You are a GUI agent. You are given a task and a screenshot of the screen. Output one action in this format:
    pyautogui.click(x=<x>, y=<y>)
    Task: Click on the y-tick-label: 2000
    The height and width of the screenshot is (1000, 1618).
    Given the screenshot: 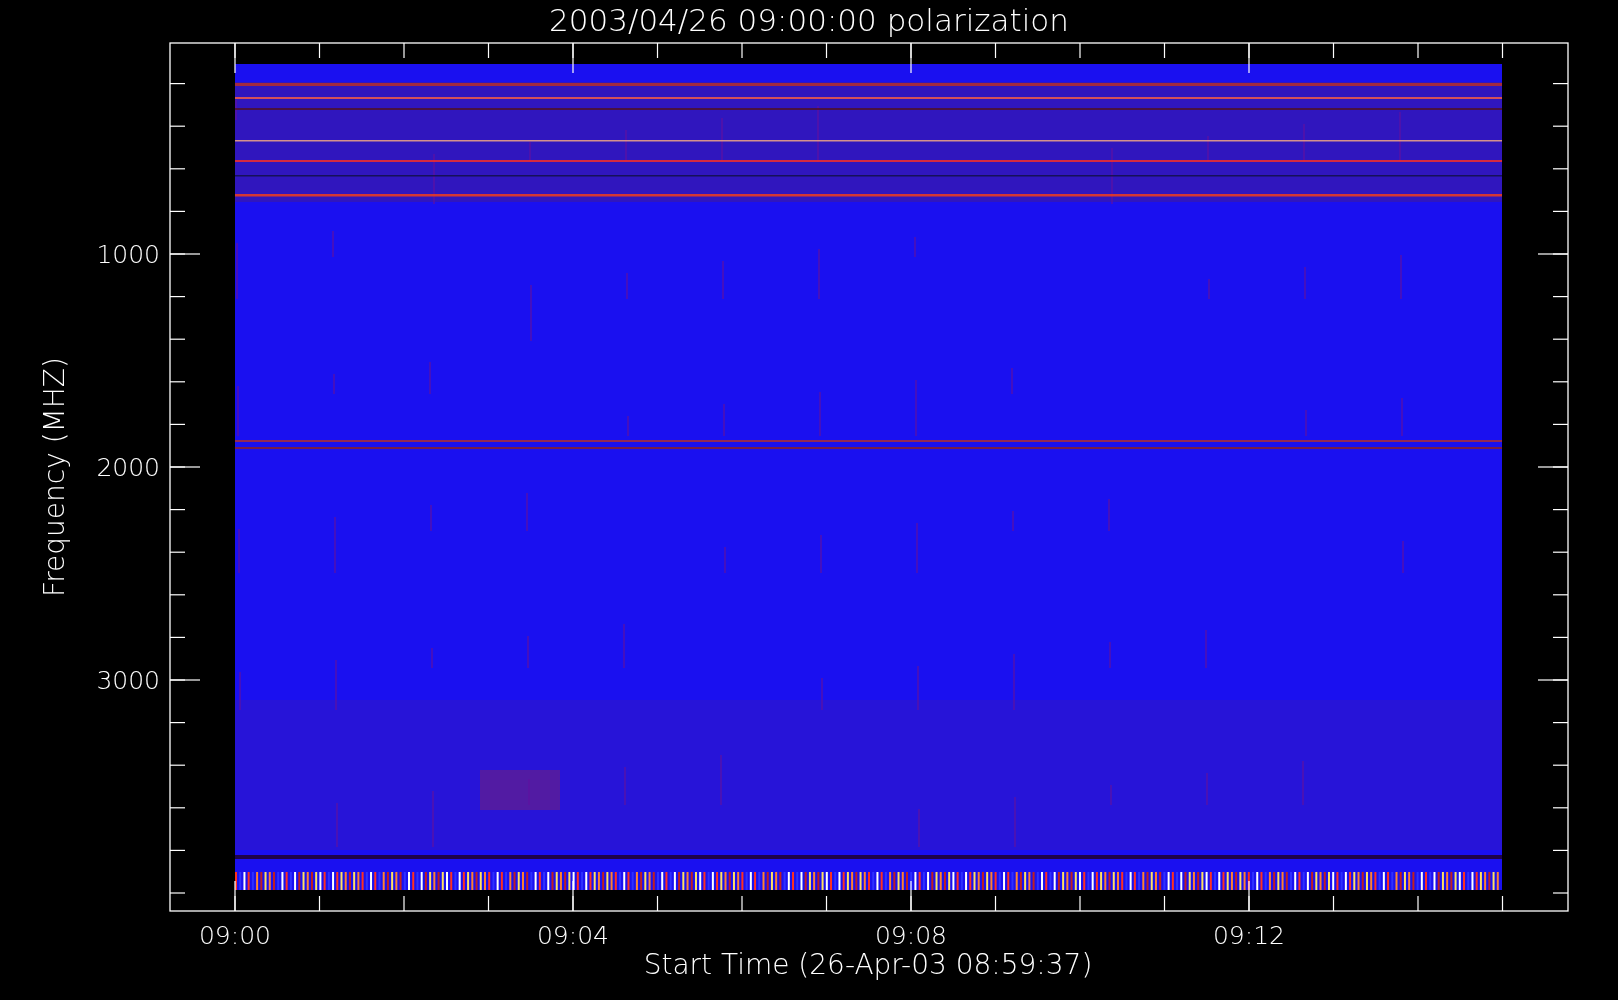 What is the action you would take?
    pyautogui.click(x=128, y=467)
    